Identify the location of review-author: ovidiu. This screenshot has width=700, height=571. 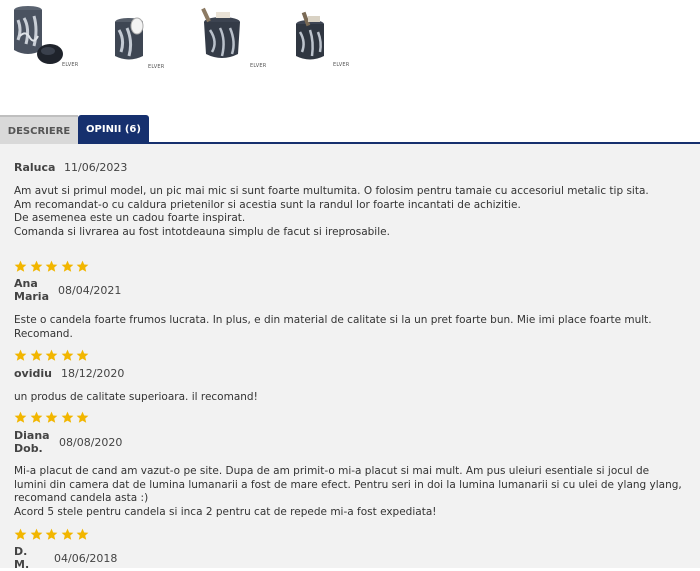
(33, 373).